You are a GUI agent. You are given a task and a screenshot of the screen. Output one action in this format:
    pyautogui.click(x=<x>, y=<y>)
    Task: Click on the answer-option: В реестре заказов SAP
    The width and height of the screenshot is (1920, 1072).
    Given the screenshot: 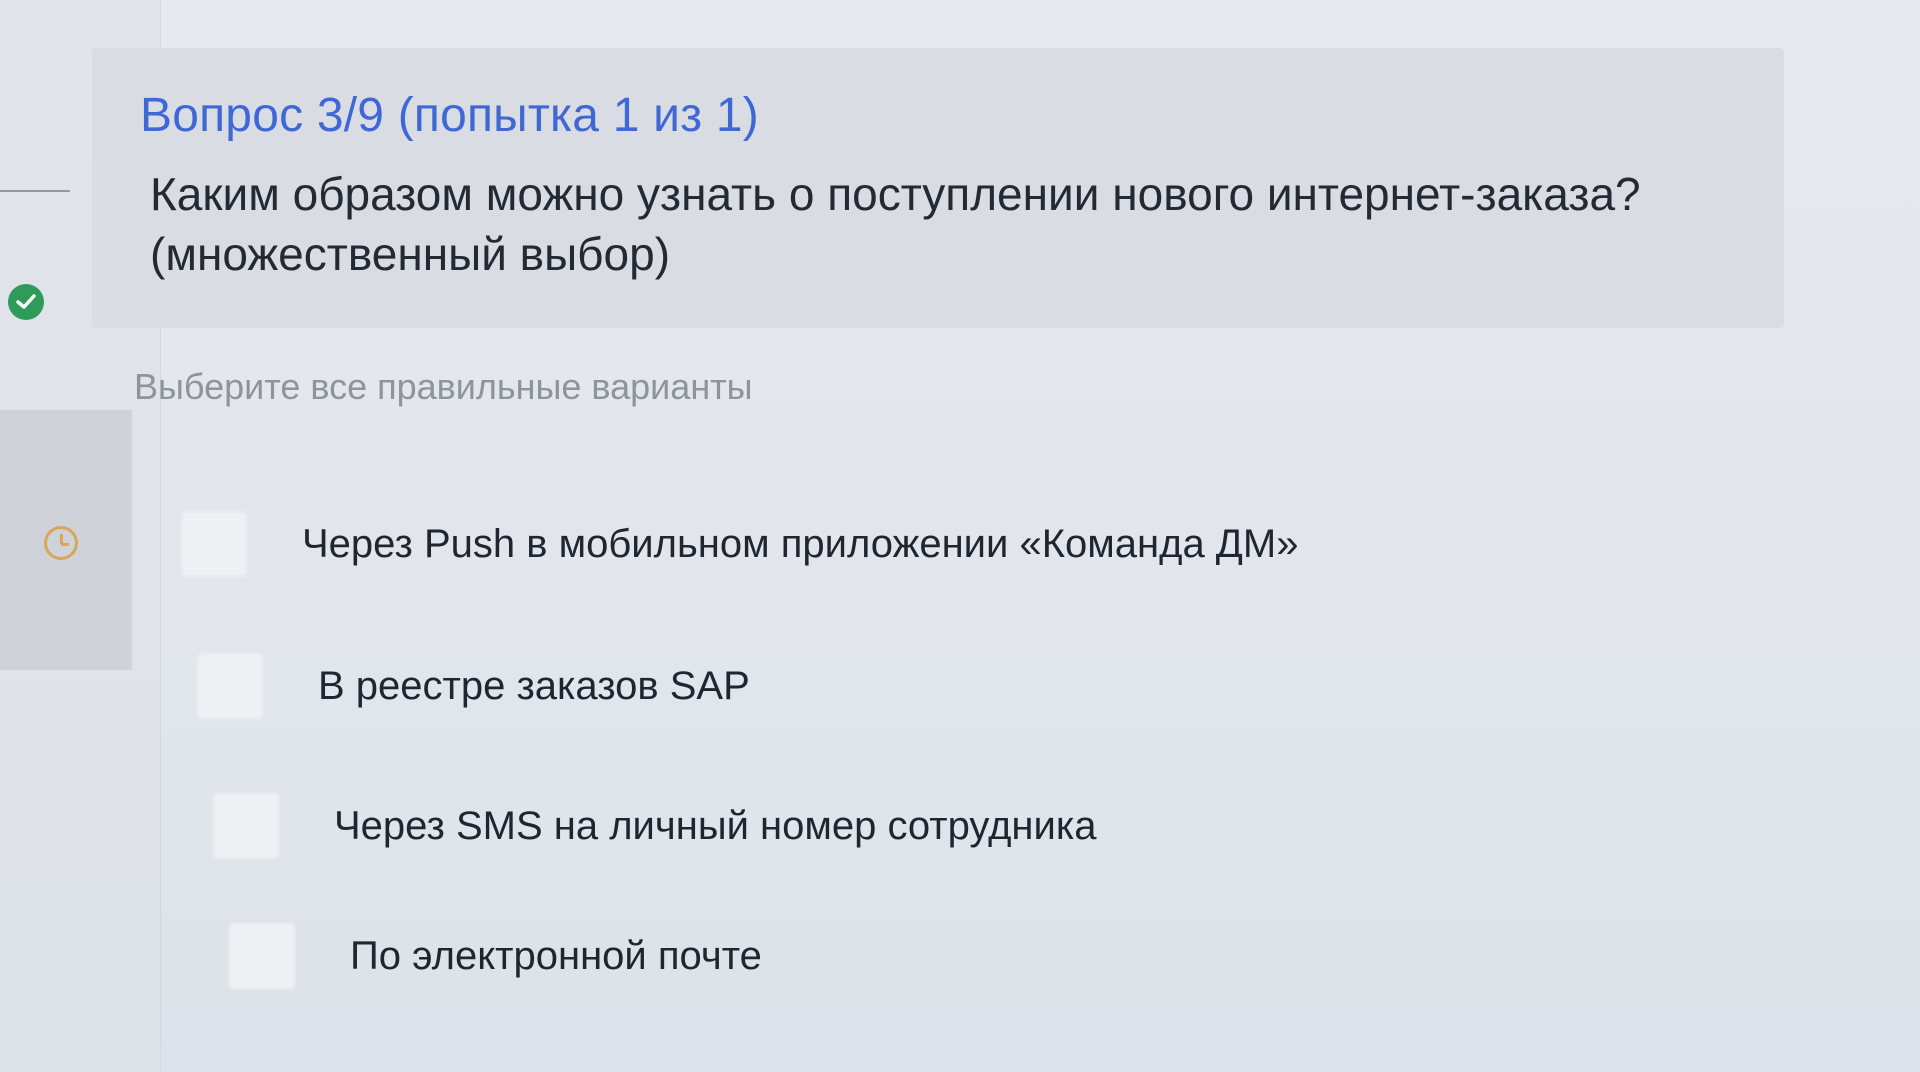 What is the action you would take?
    pyautogui.click(x=473, y=686)
    